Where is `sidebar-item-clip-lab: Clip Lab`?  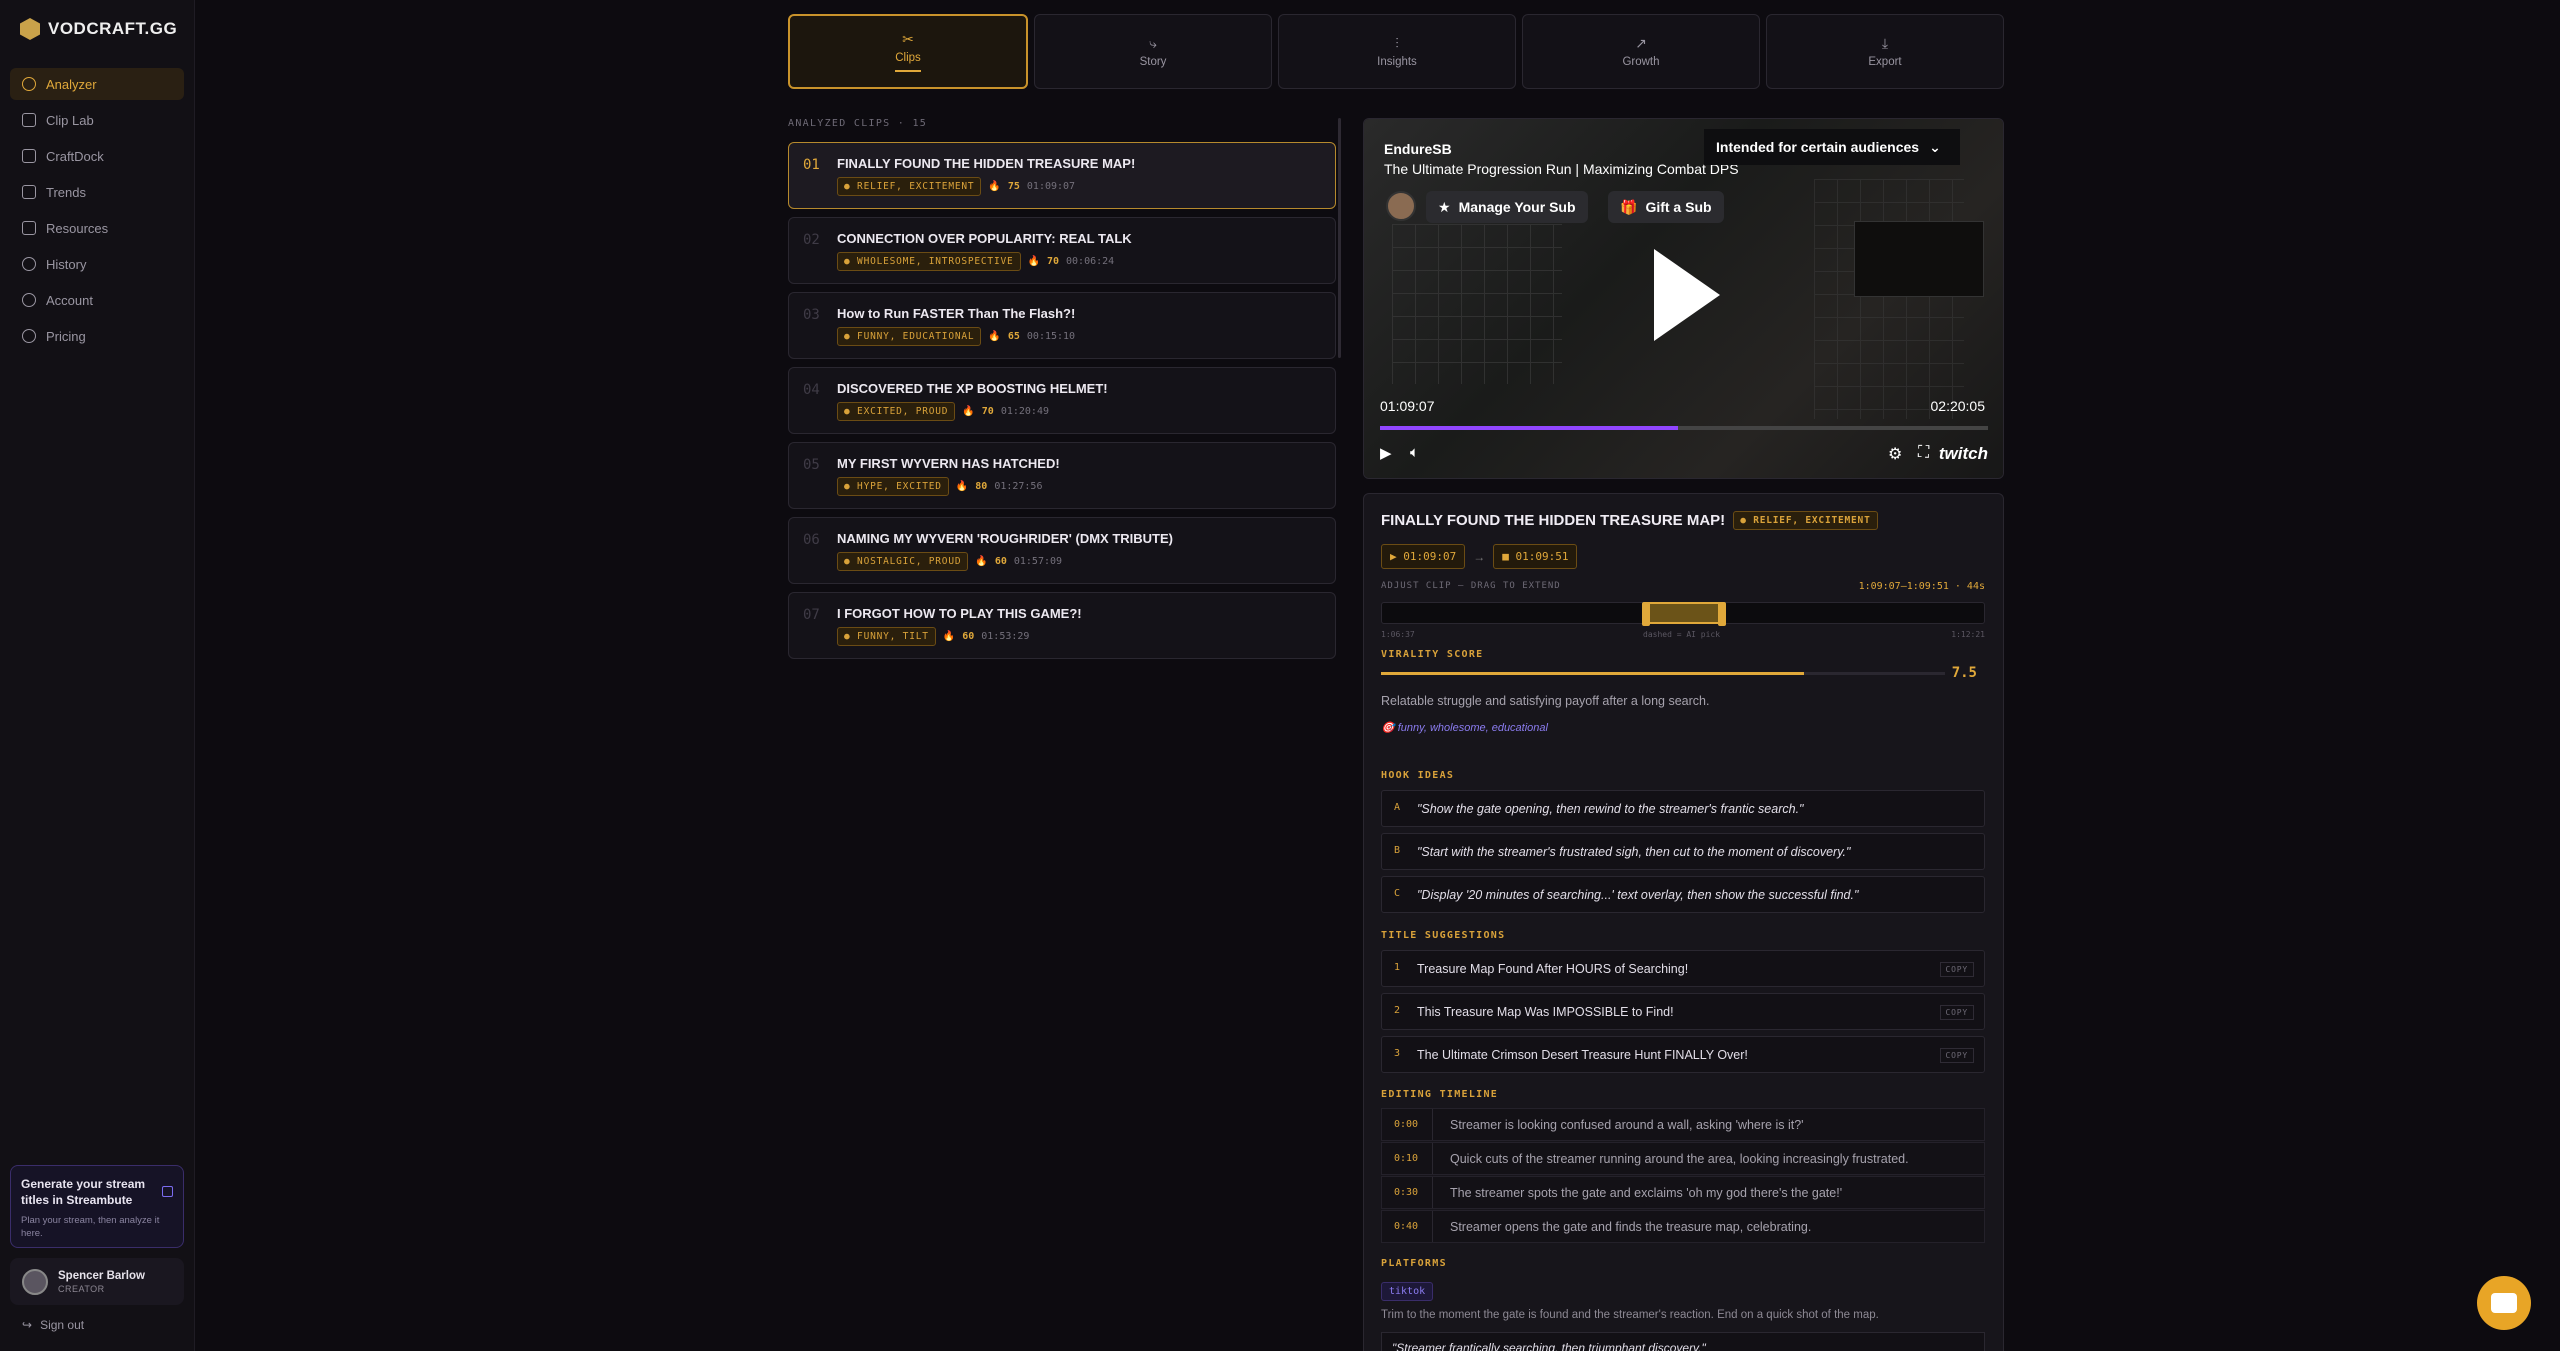
sidebar-item-clip-lab: Clip Lab is located at coordinates (97, 120).